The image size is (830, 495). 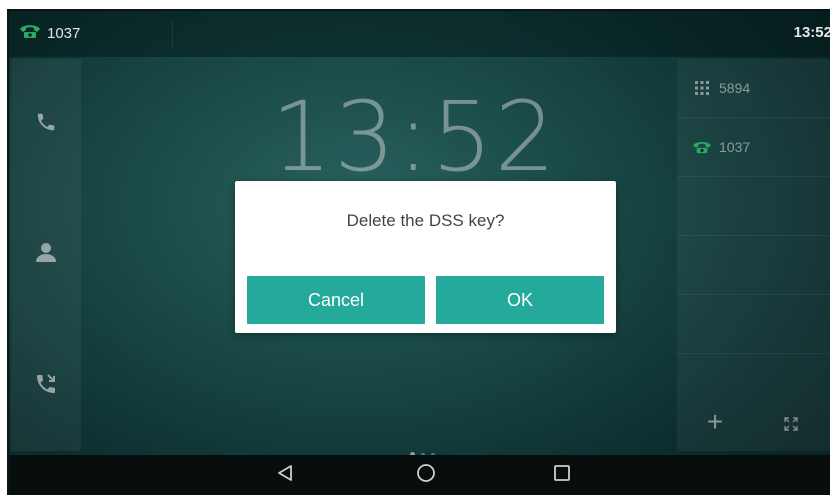 I want to click on delete-dss-key-dialog: Delete the DSS key? Cancel OK, so click(x=425, y=257).